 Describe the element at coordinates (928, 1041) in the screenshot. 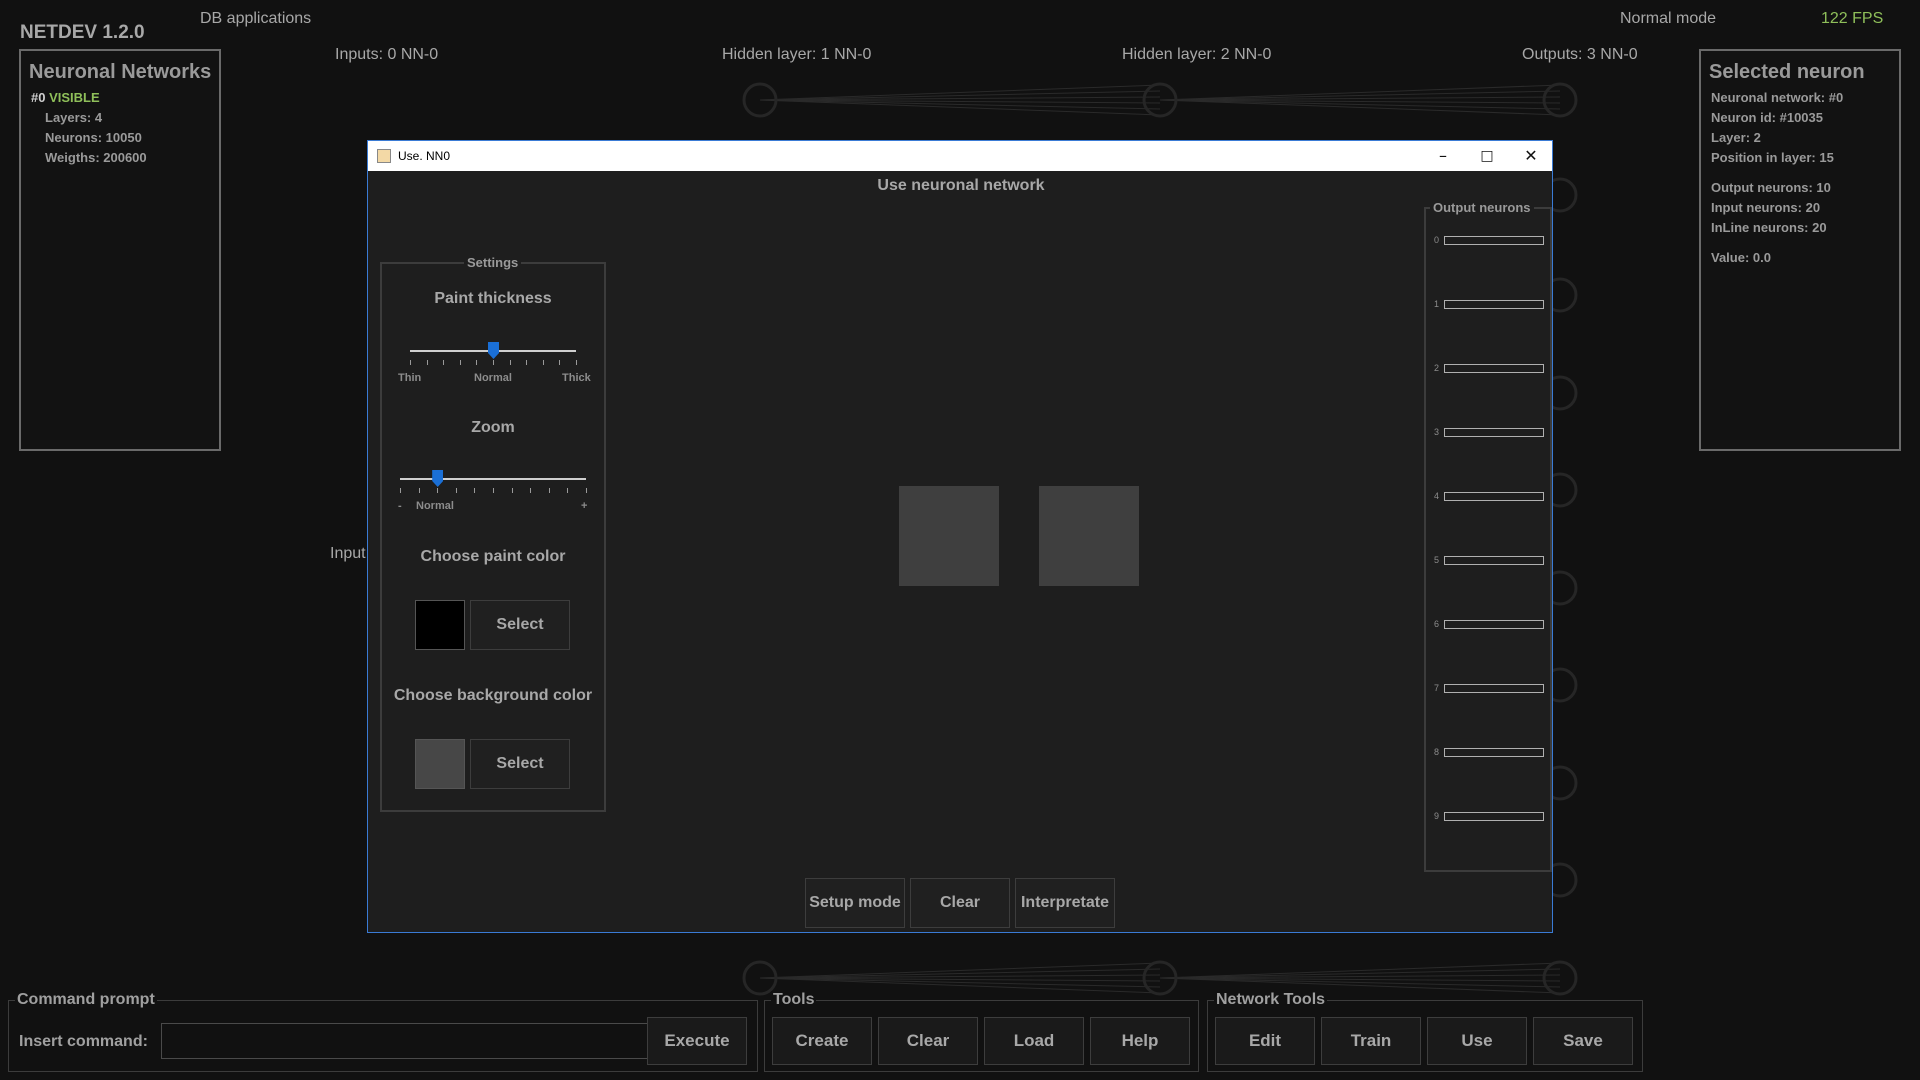

I see `clear-button: Clear` at that location.